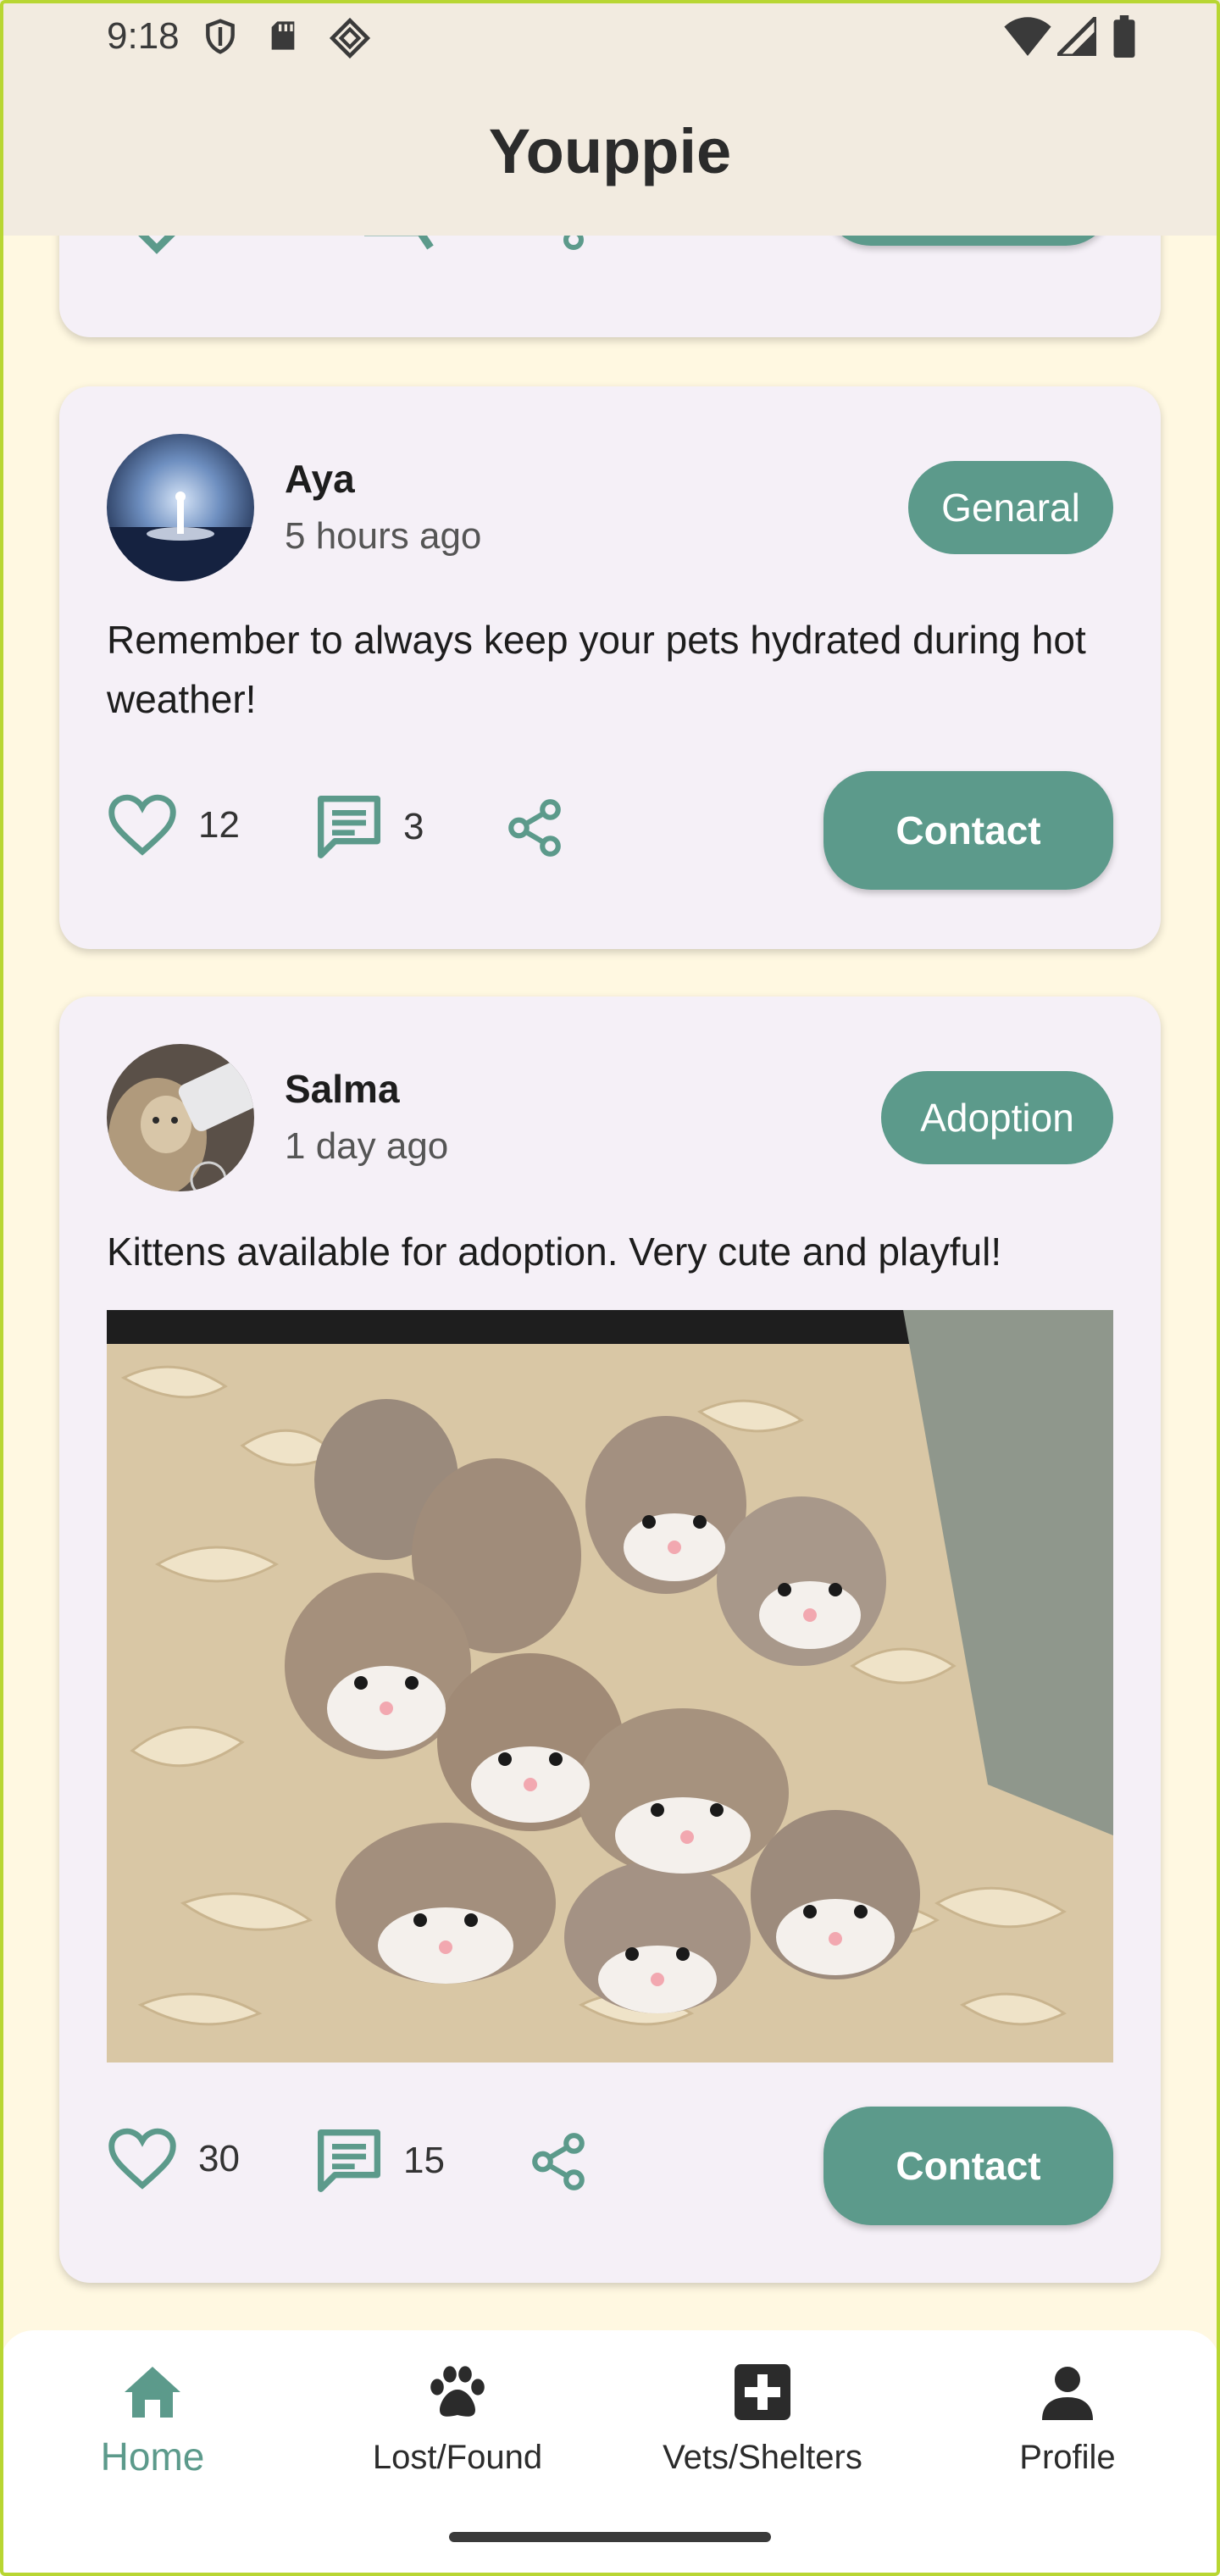 The width and height of the screenshot is (1220, 2576). I want to click on post-time: 5 hours ago, so click(383, 536).